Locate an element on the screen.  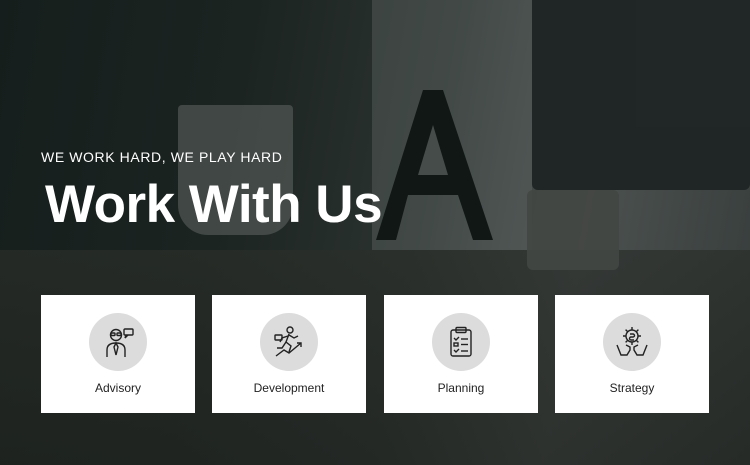
card-strategy: Strategy is located at coordinates (632, 354).